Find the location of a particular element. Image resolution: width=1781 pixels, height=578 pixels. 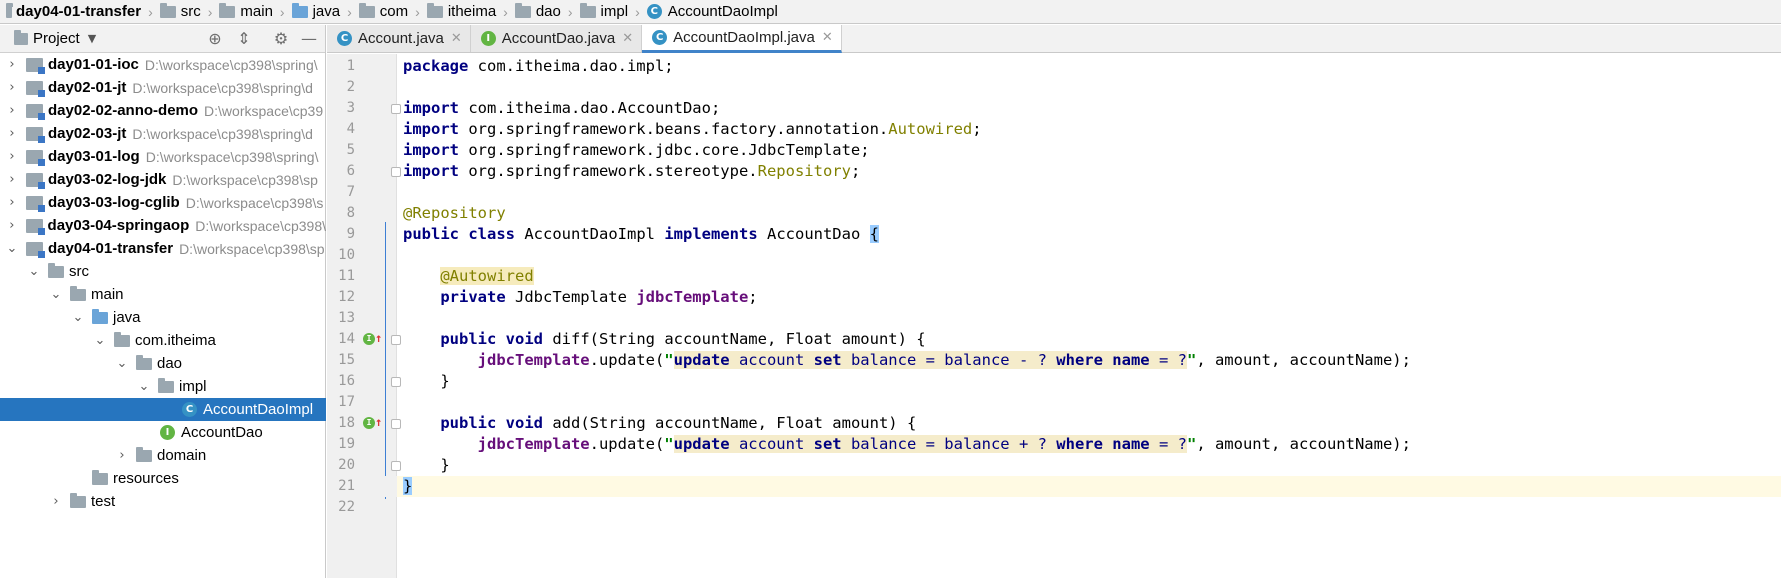

token: import is located at coordinates (431, 150).